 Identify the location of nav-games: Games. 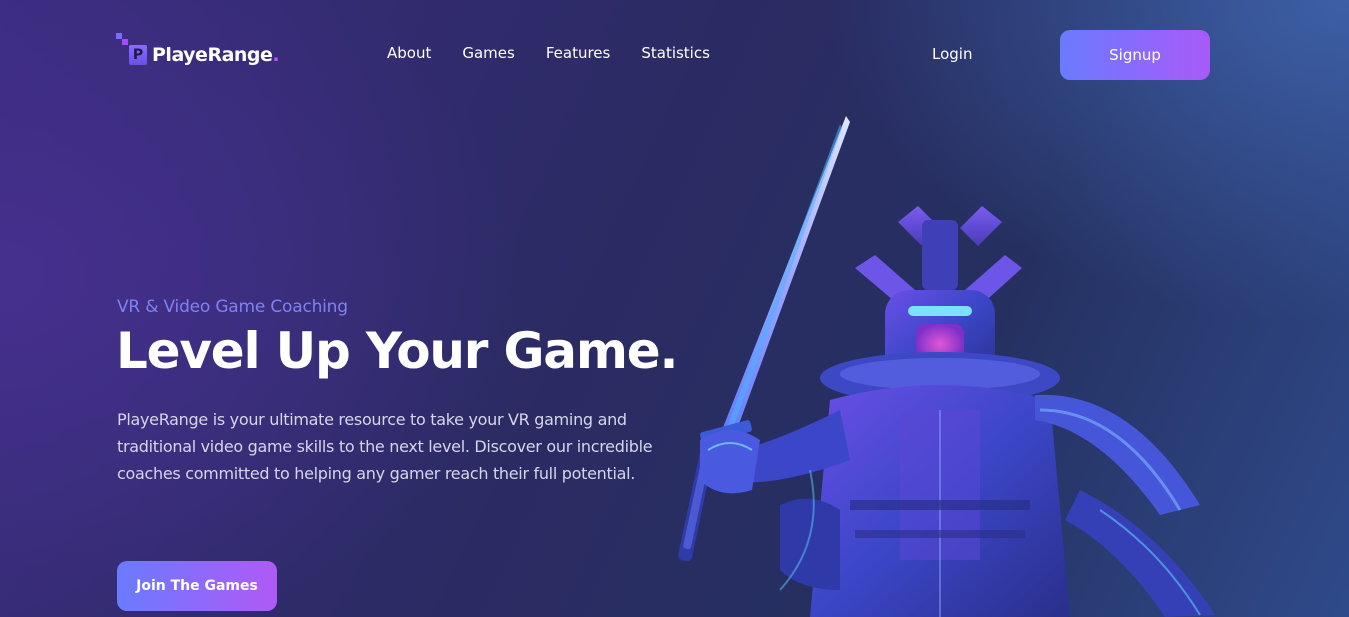
(488, 53).